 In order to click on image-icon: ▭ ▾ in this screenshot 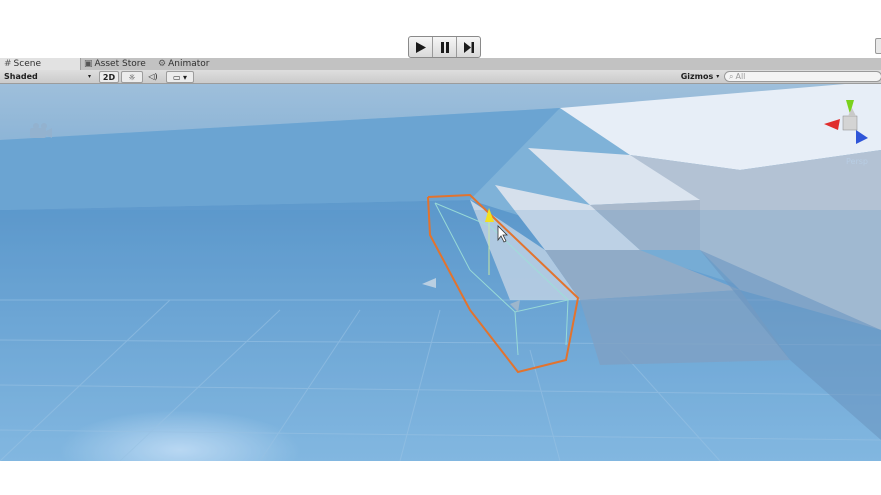, I will do `click(180, 77)`.